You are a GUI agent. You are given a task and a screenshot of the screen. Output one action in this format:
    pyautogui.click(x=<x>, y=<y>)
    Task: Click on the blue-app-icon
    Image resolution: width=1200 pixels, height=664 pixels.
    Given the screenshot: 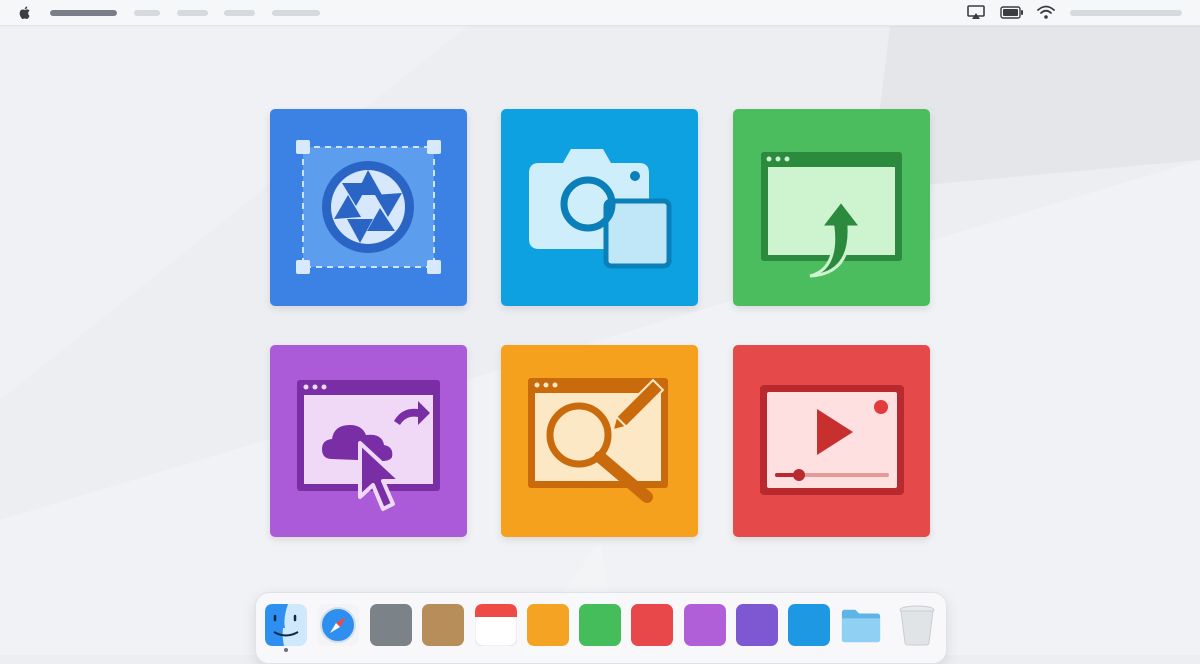 What is the action you would take?
    pyautogui.click(x=809, y=625)
    